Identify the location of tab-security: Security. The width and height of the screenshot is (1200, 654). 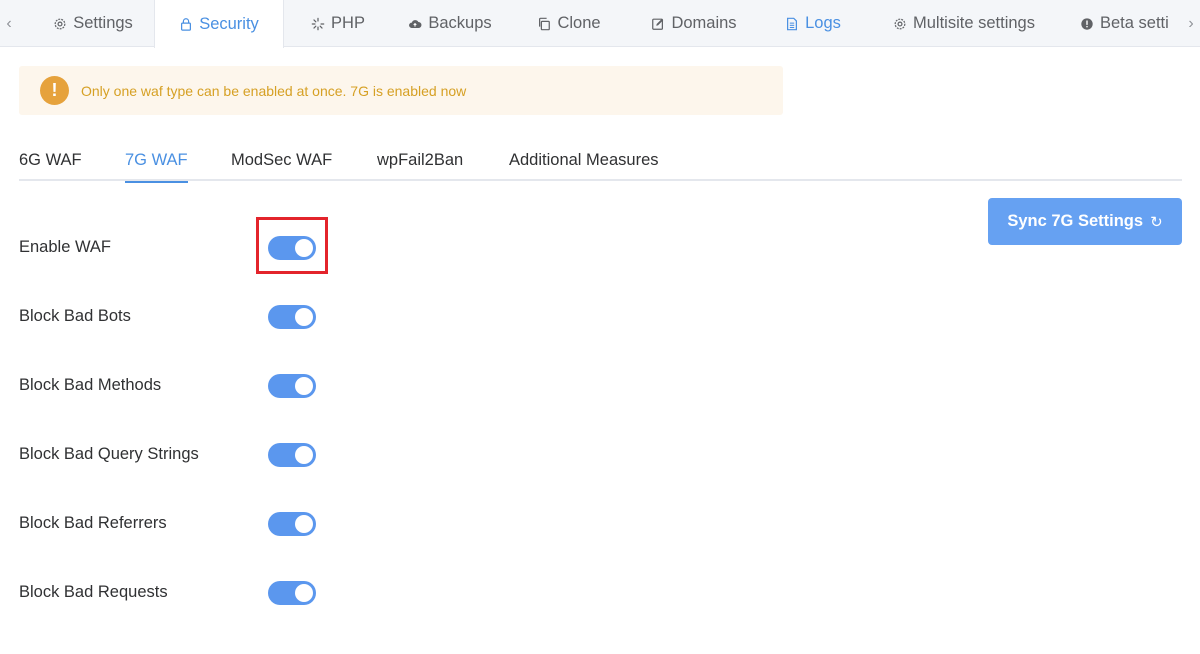
(219, 24).